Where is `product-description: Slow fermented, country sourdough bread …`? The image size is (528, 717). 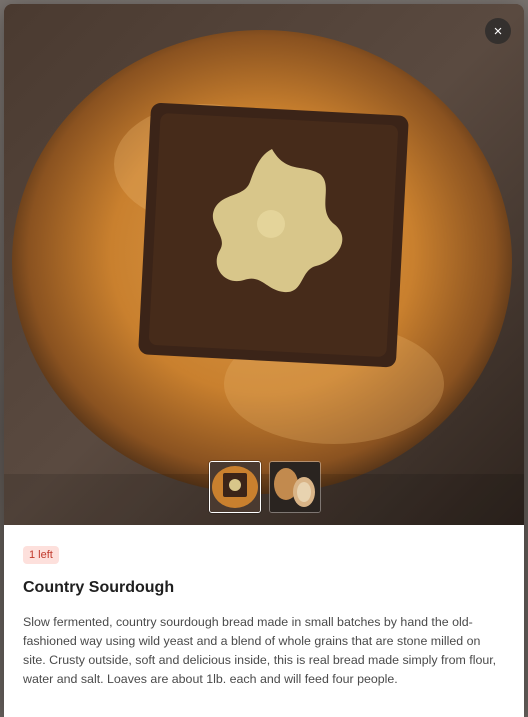
product-description: Slow fermented, country sourdough bread … is located at coordinates (260, 650).